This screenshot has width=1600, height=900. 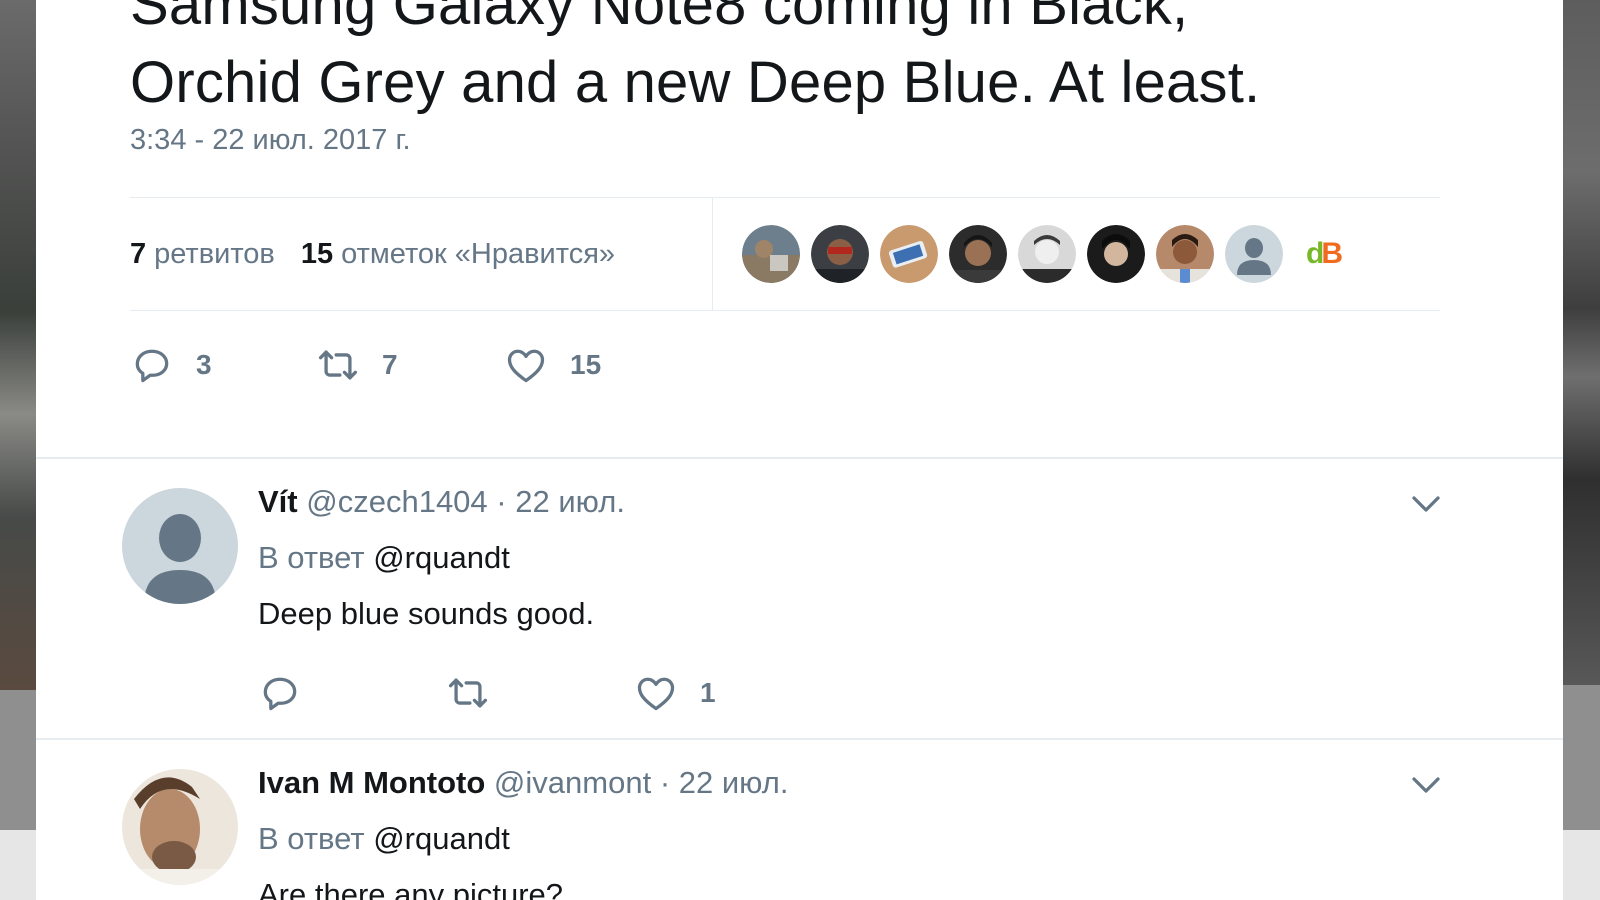 I want to click on backdrop-panel-left, so click(x=18, y=760).